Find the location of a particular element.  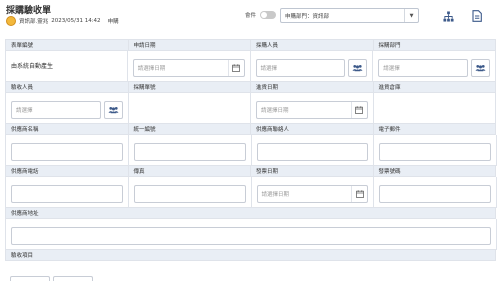

label-supplier-address: 供應商地址 is located at coordinates (251, 213).